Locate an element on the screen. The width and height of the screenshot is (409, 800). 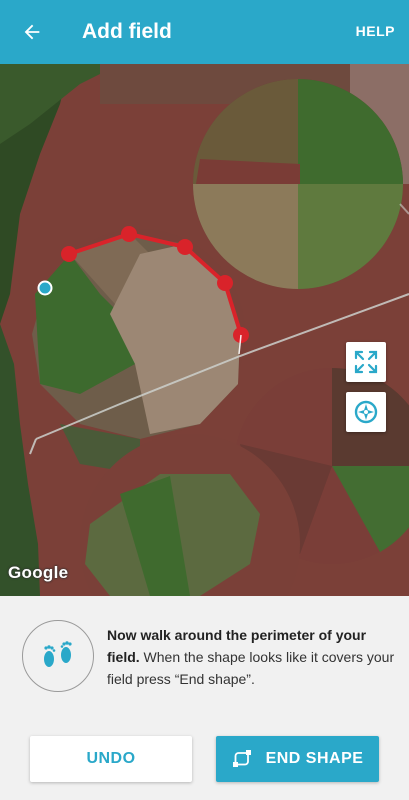
footsteps-icon is located at coordinates (58, 654).